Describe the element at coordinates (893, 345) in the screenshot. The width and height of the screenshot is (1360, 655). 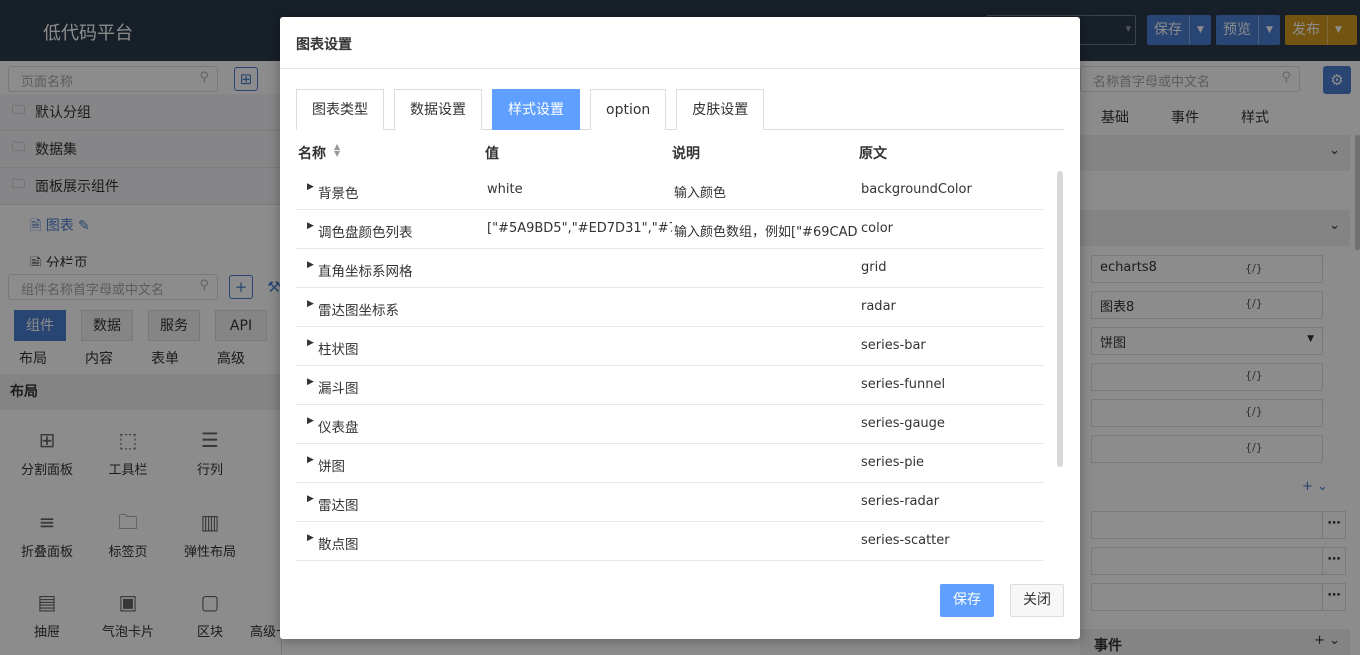
I see `row-orig: series-bar` at that location.